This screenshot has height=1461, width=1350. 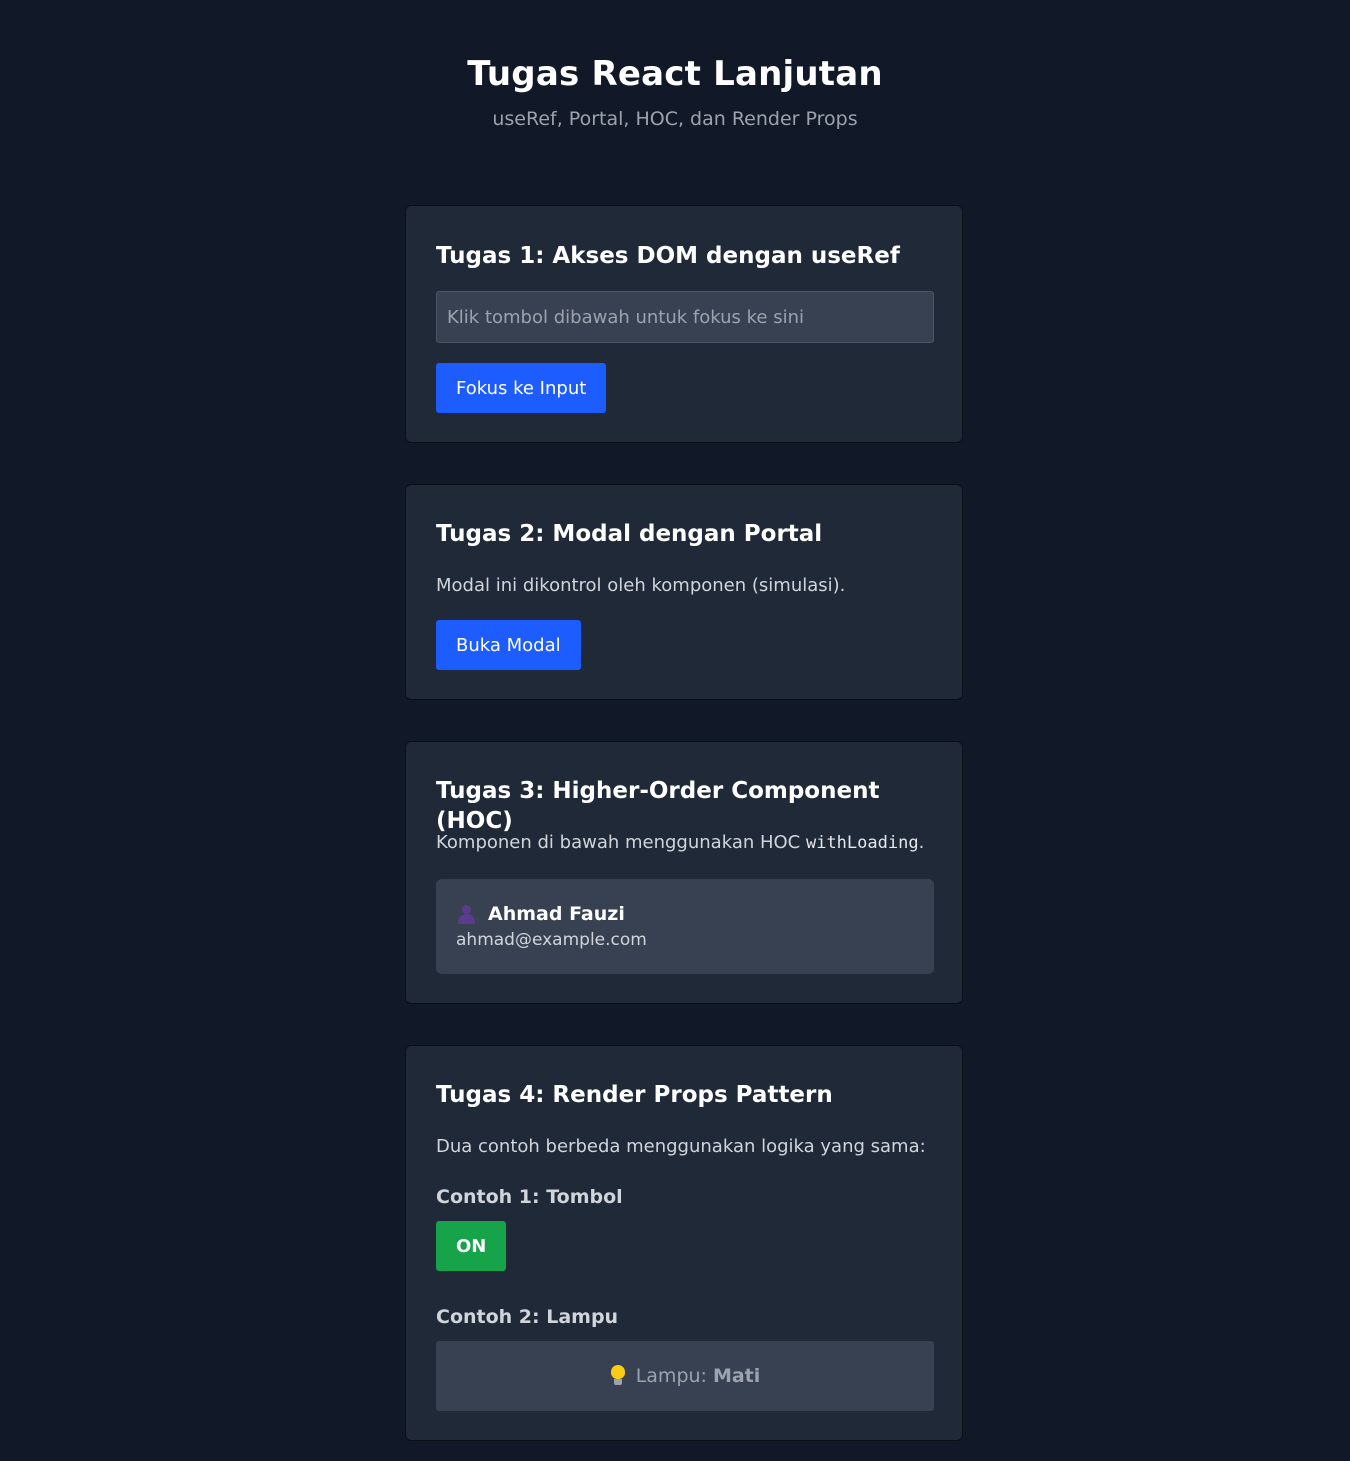 I want to click on focus-target-input, so click(x=685, y=317).